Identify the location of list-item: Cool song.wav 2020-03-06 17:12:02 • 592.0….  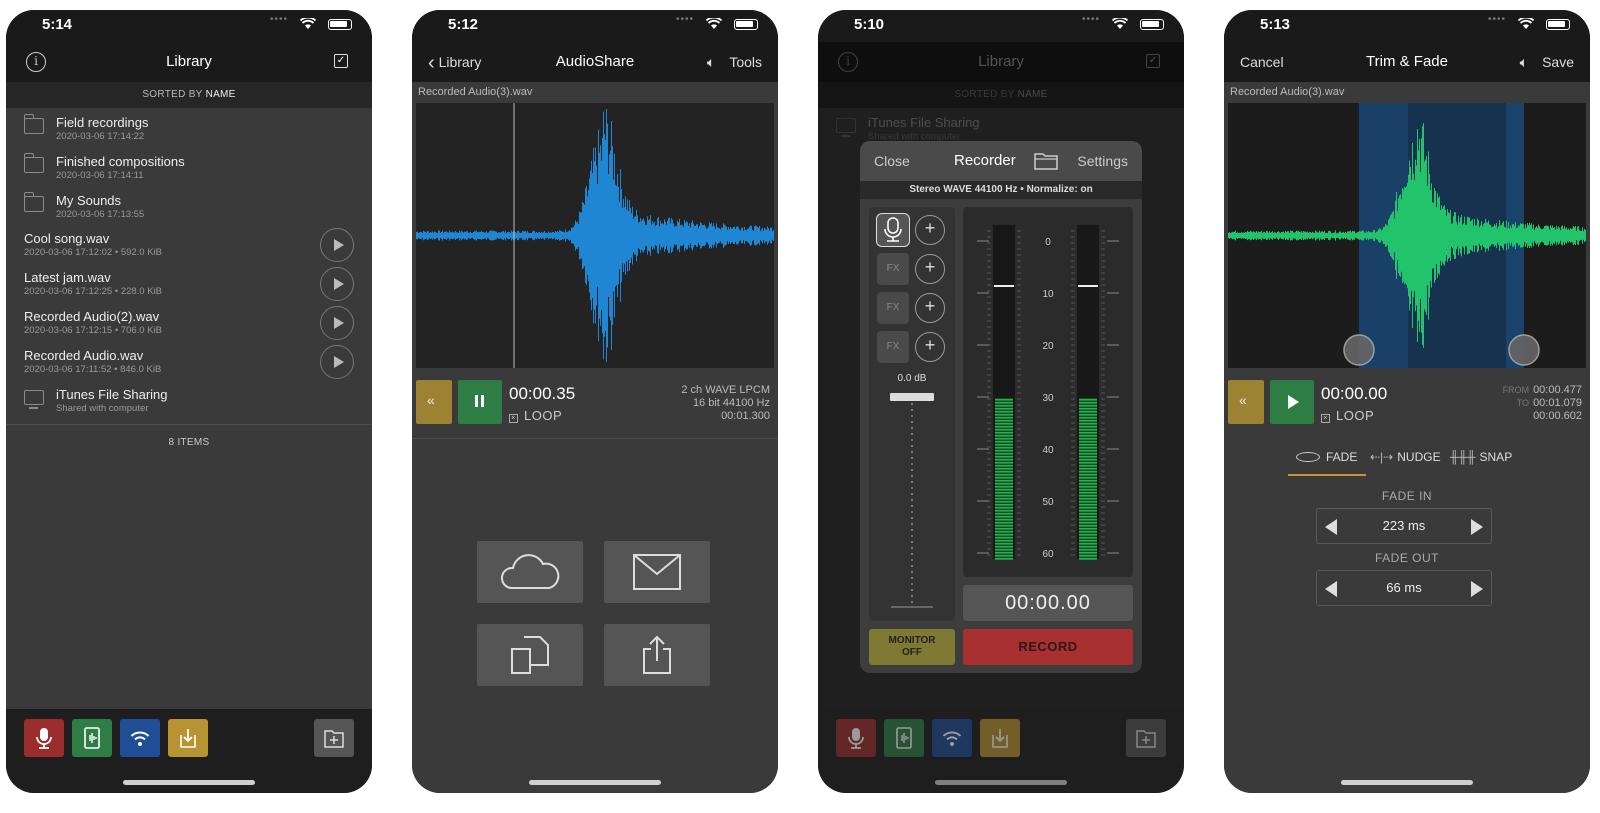
(189, 245).